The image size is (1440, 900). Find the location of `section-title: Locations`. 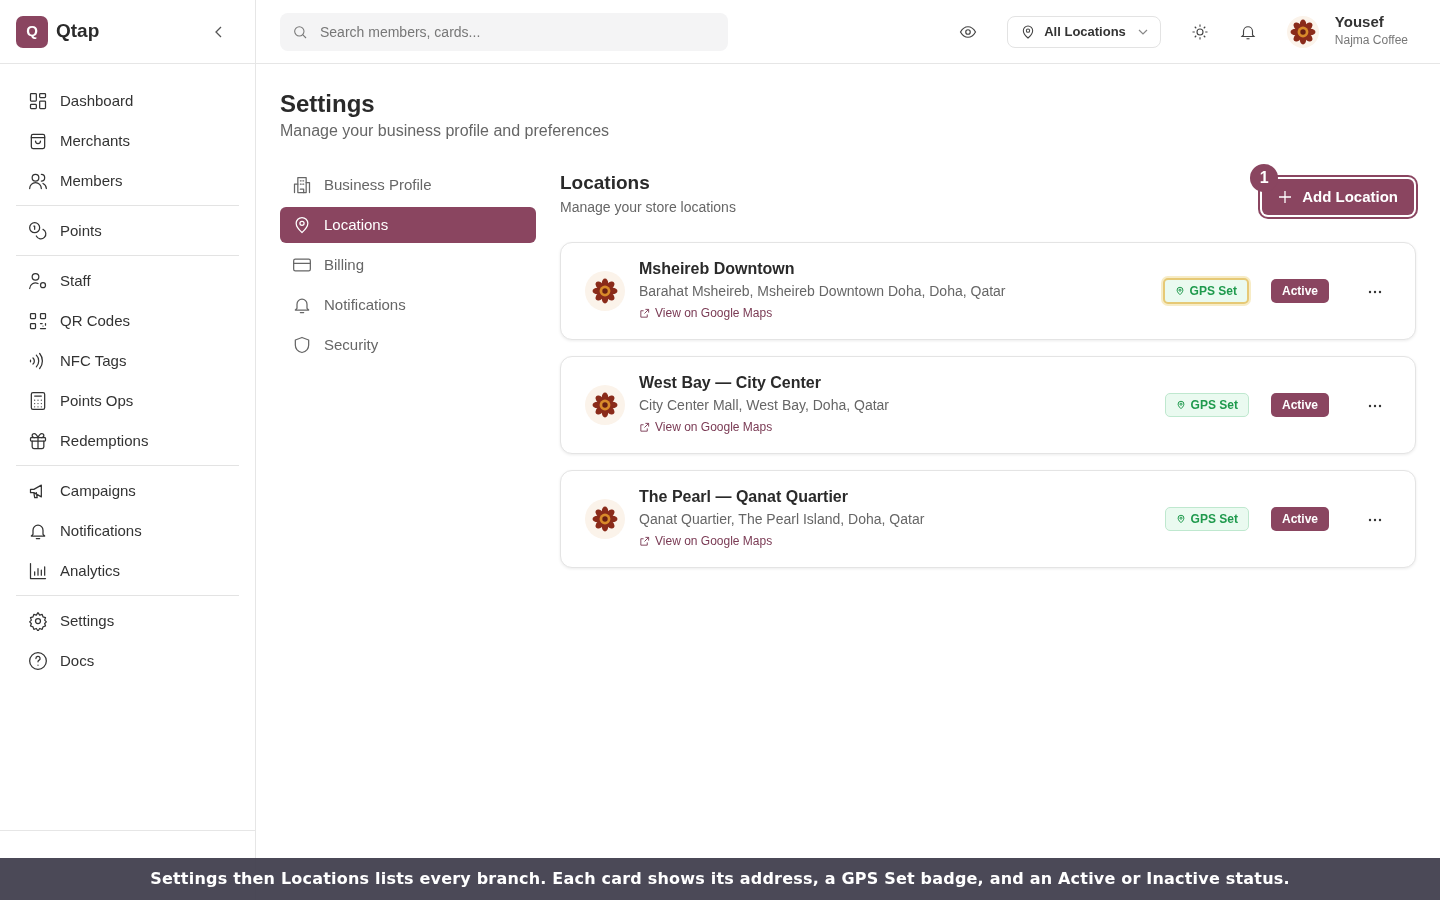

section-title: Locations is located at coordinates (605, 182).